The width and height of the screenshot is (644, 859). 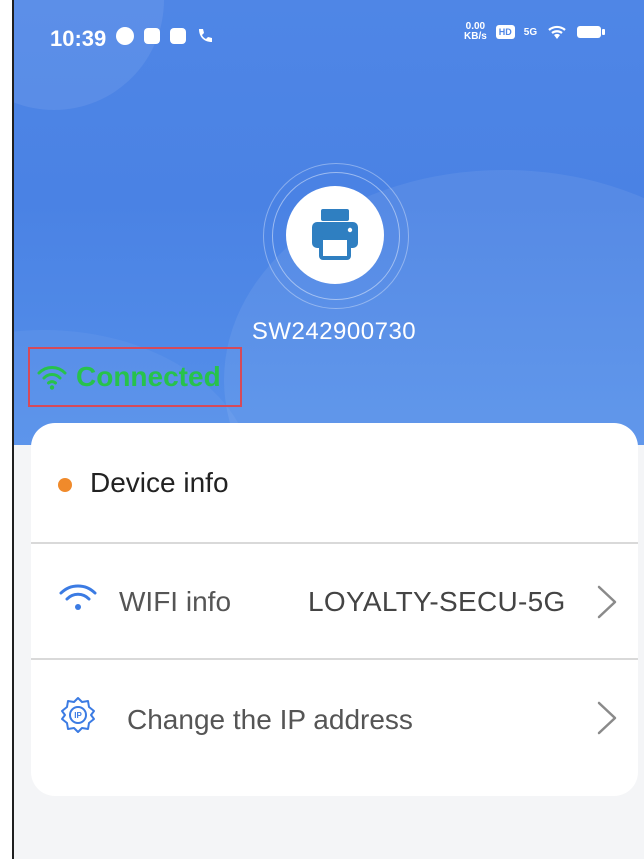 I want to click on network-speed: 0.00 KB/s, so click(x=475, y=31).